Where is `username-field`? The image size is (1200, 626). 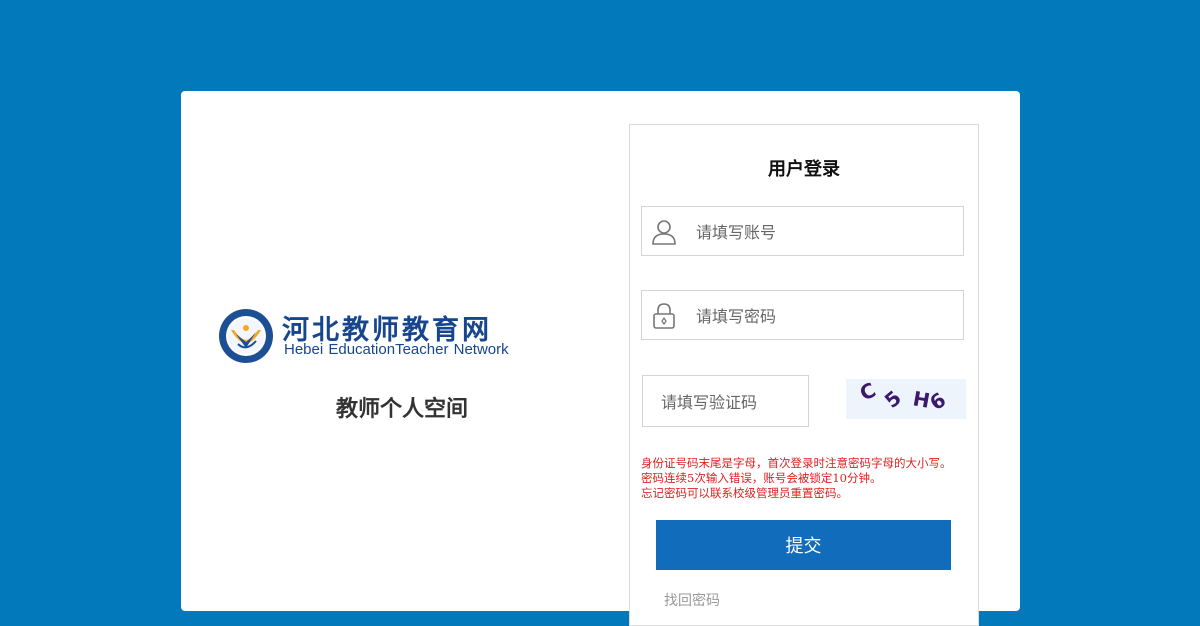 username-field is located at coordinates (802, 231).